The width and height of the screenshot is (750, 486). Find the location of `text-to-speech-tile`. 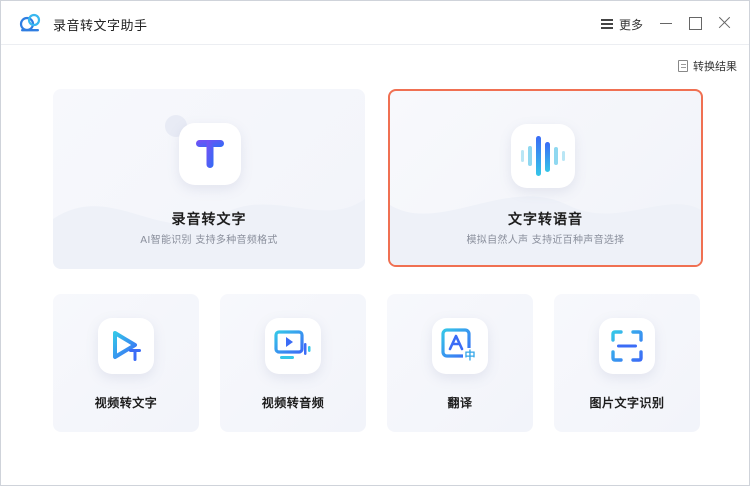

text-to-speech-tile is located at coordinates (543, 156).